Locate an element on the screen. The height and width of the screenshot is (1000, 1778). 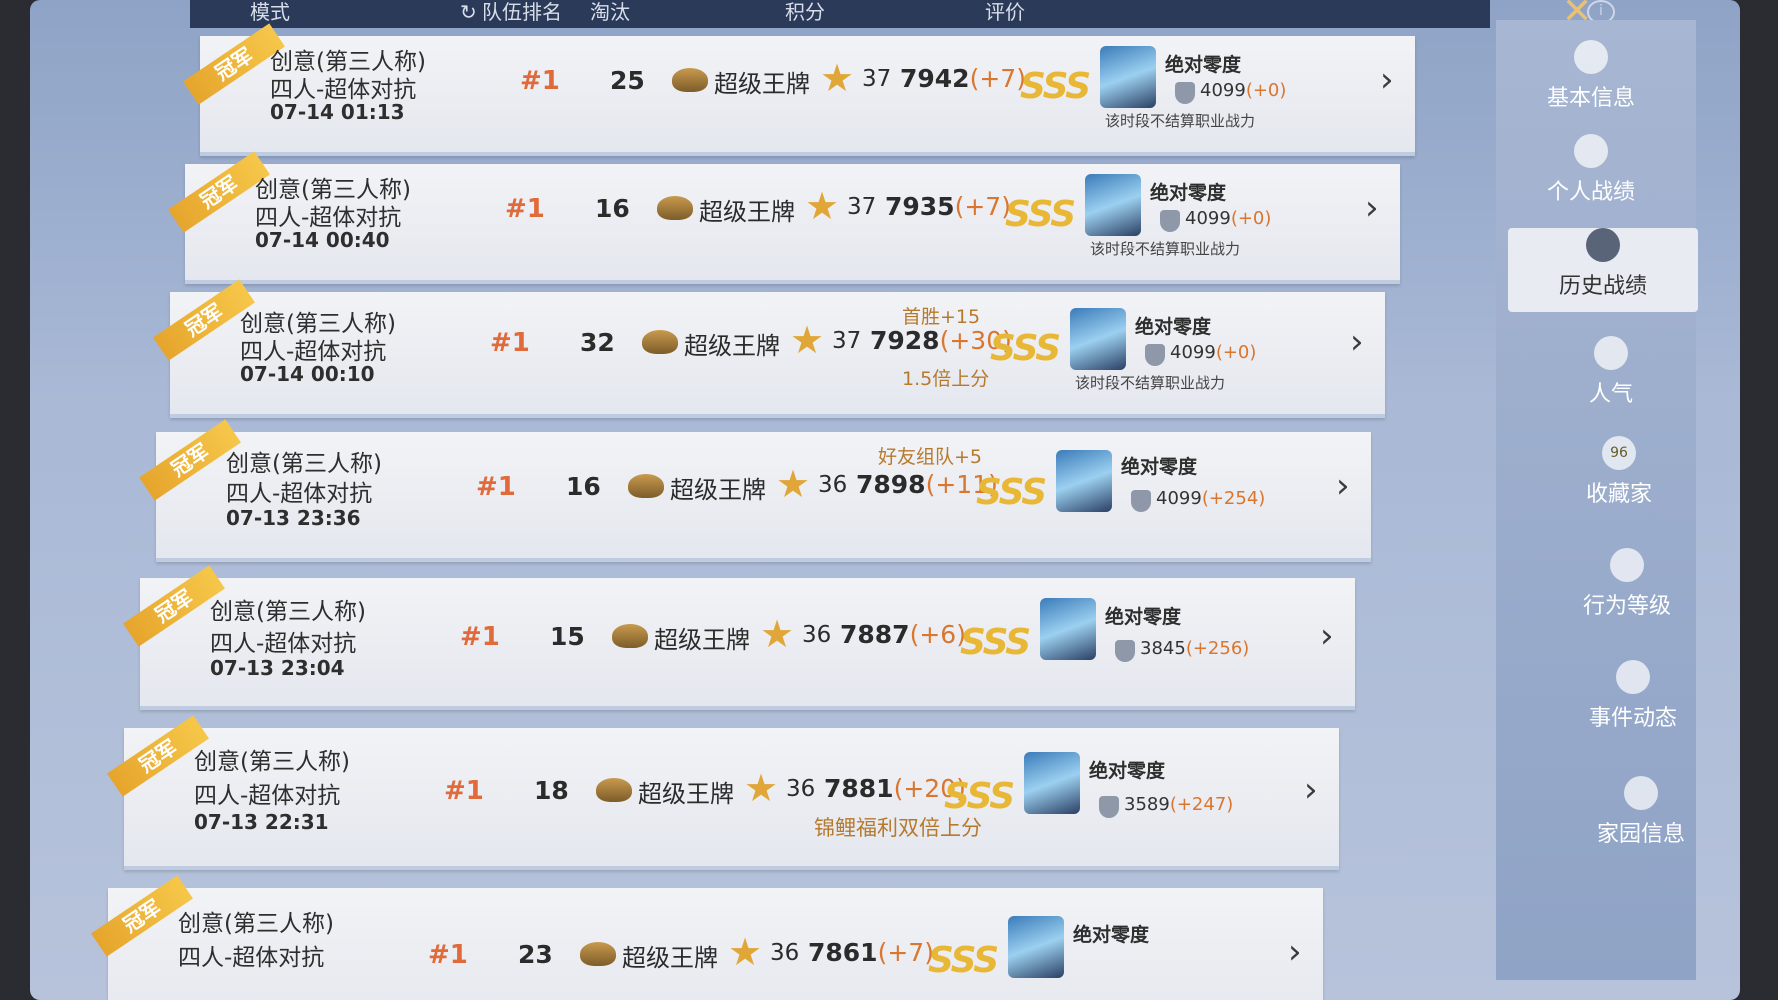
elimination-count: 15 is located at coordinates (567, 636).